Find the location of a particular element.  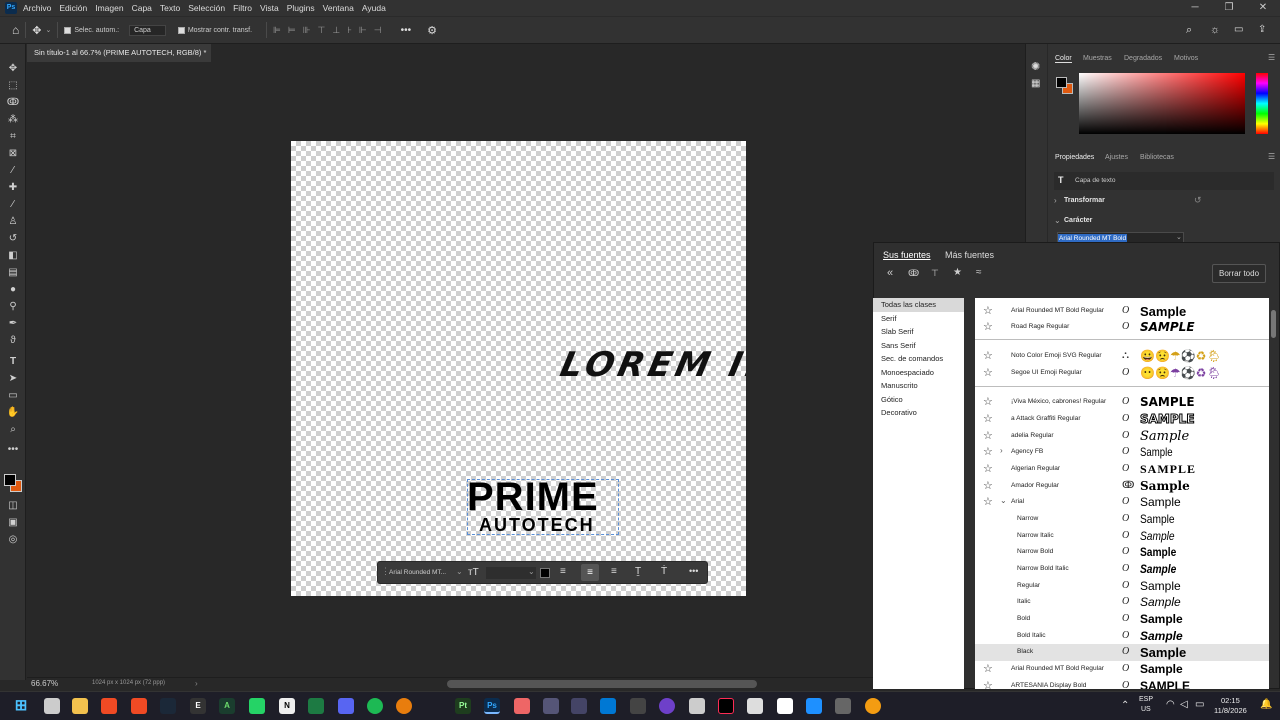

menu-filtro: Filtro is located at coordinates (242, 8).